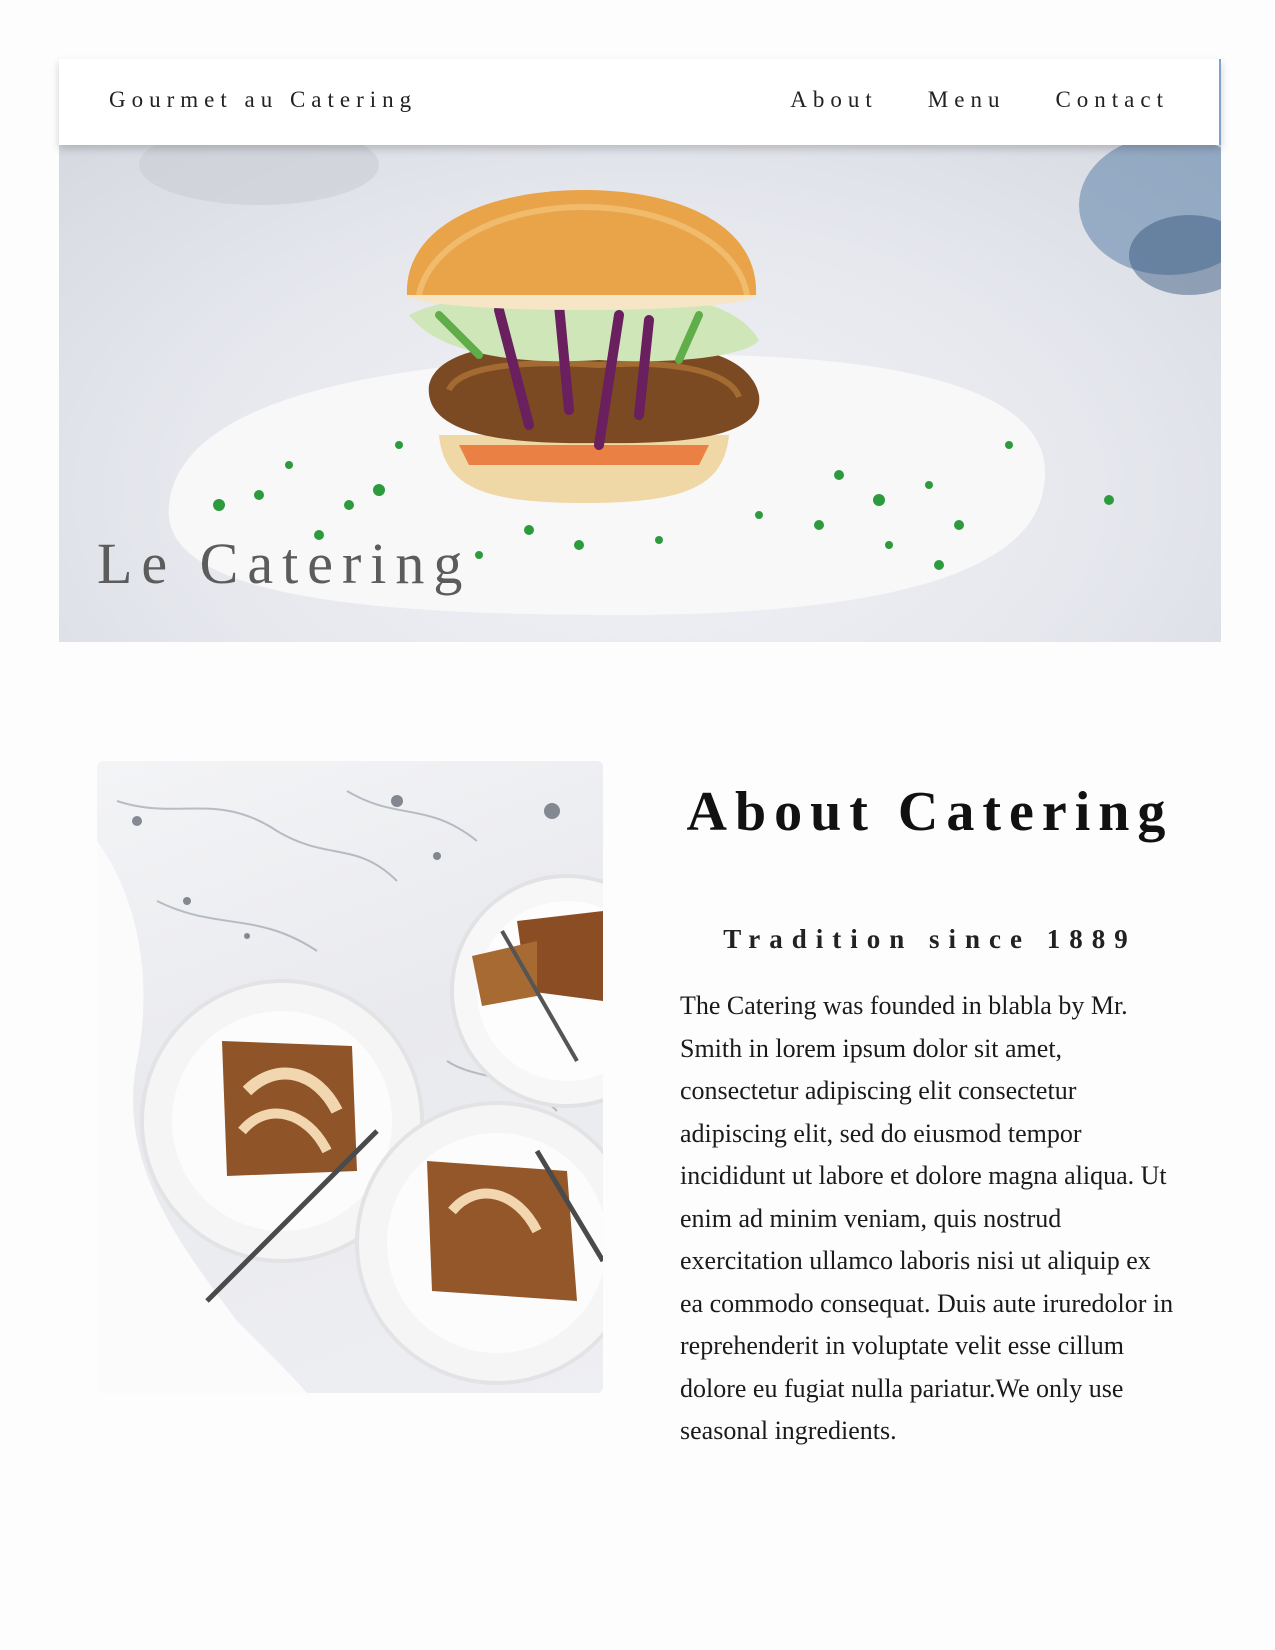  What do you see at coordinates (263, 100) in the screenshot?
I see `brand-logo-link: Gourmet au Catering` at bounding box center [263, 100].